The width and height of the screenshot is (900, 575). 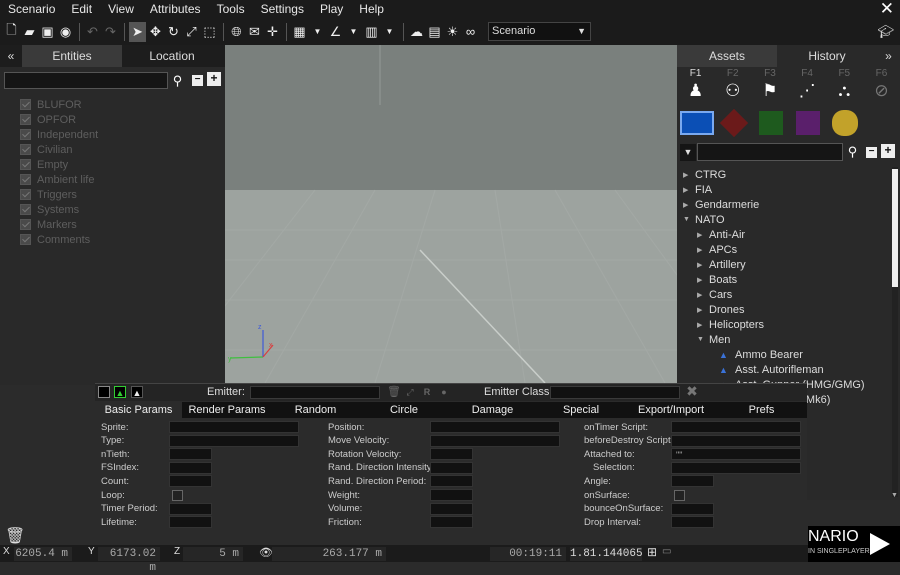 I want to click on side-empty-button, so click(x=845, y=123).